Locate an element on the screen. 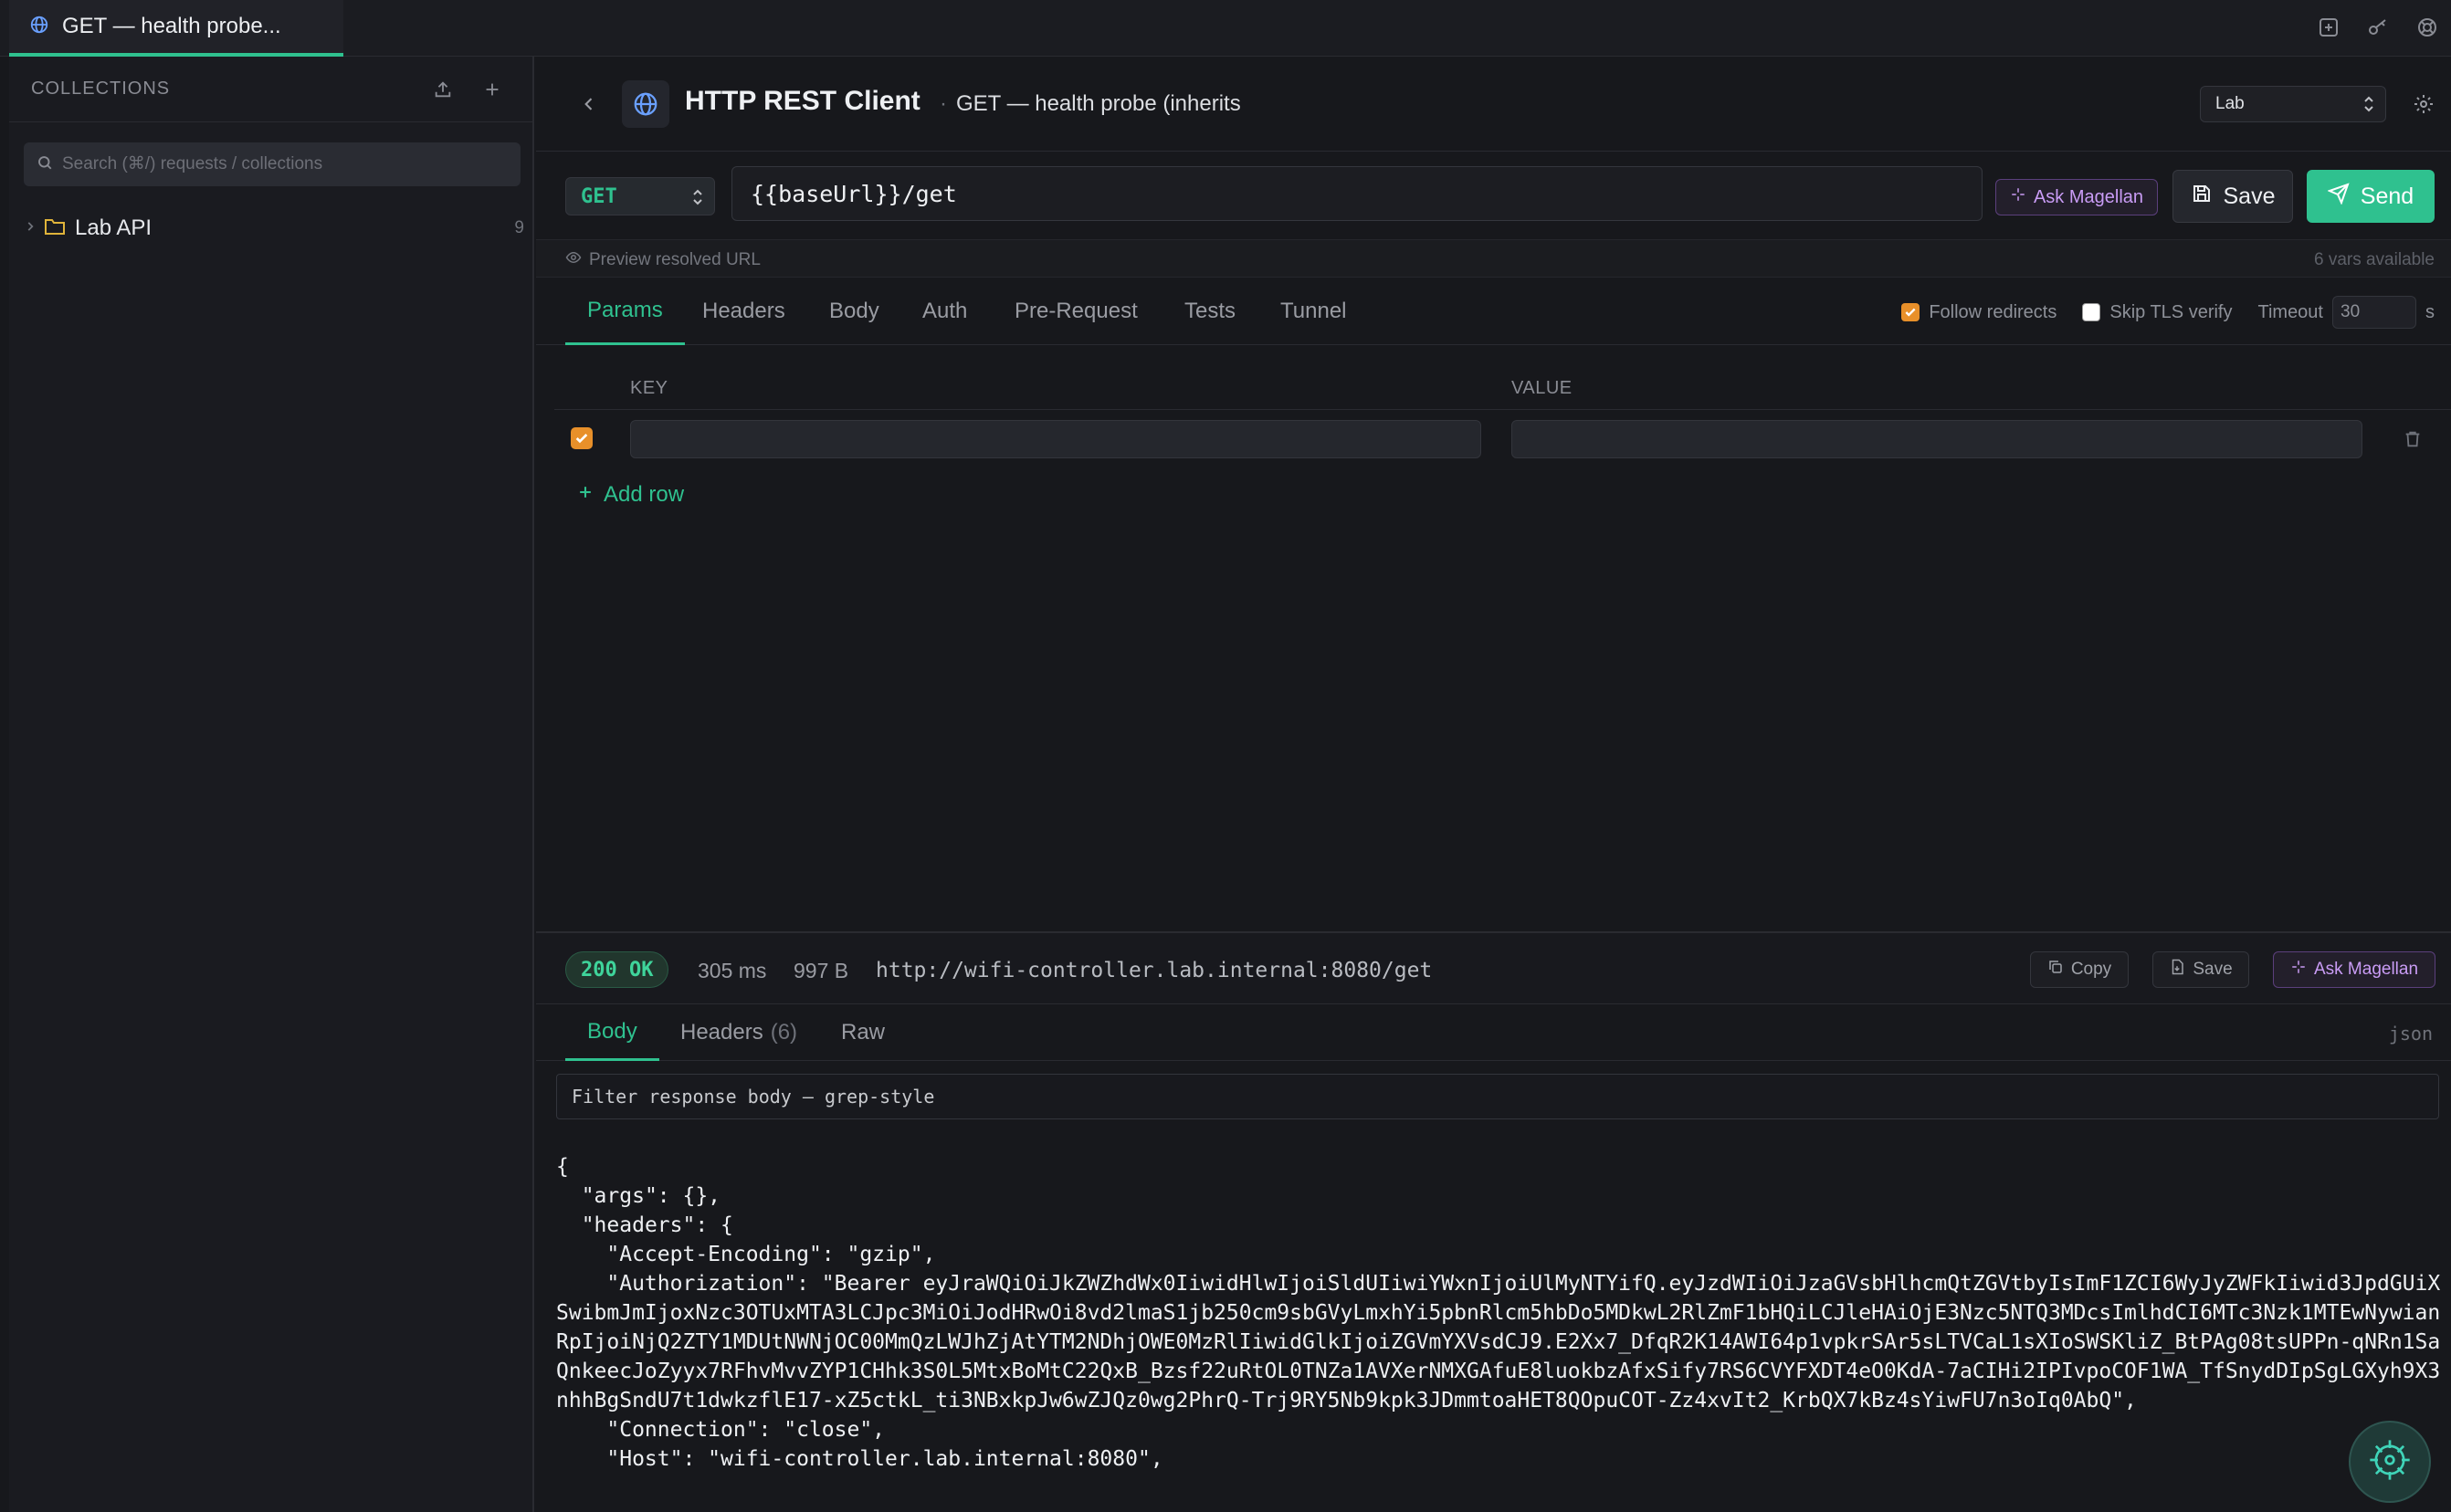 The image size is (2451, 1512). magellan-fab is located at coordinates (2390, 1462).